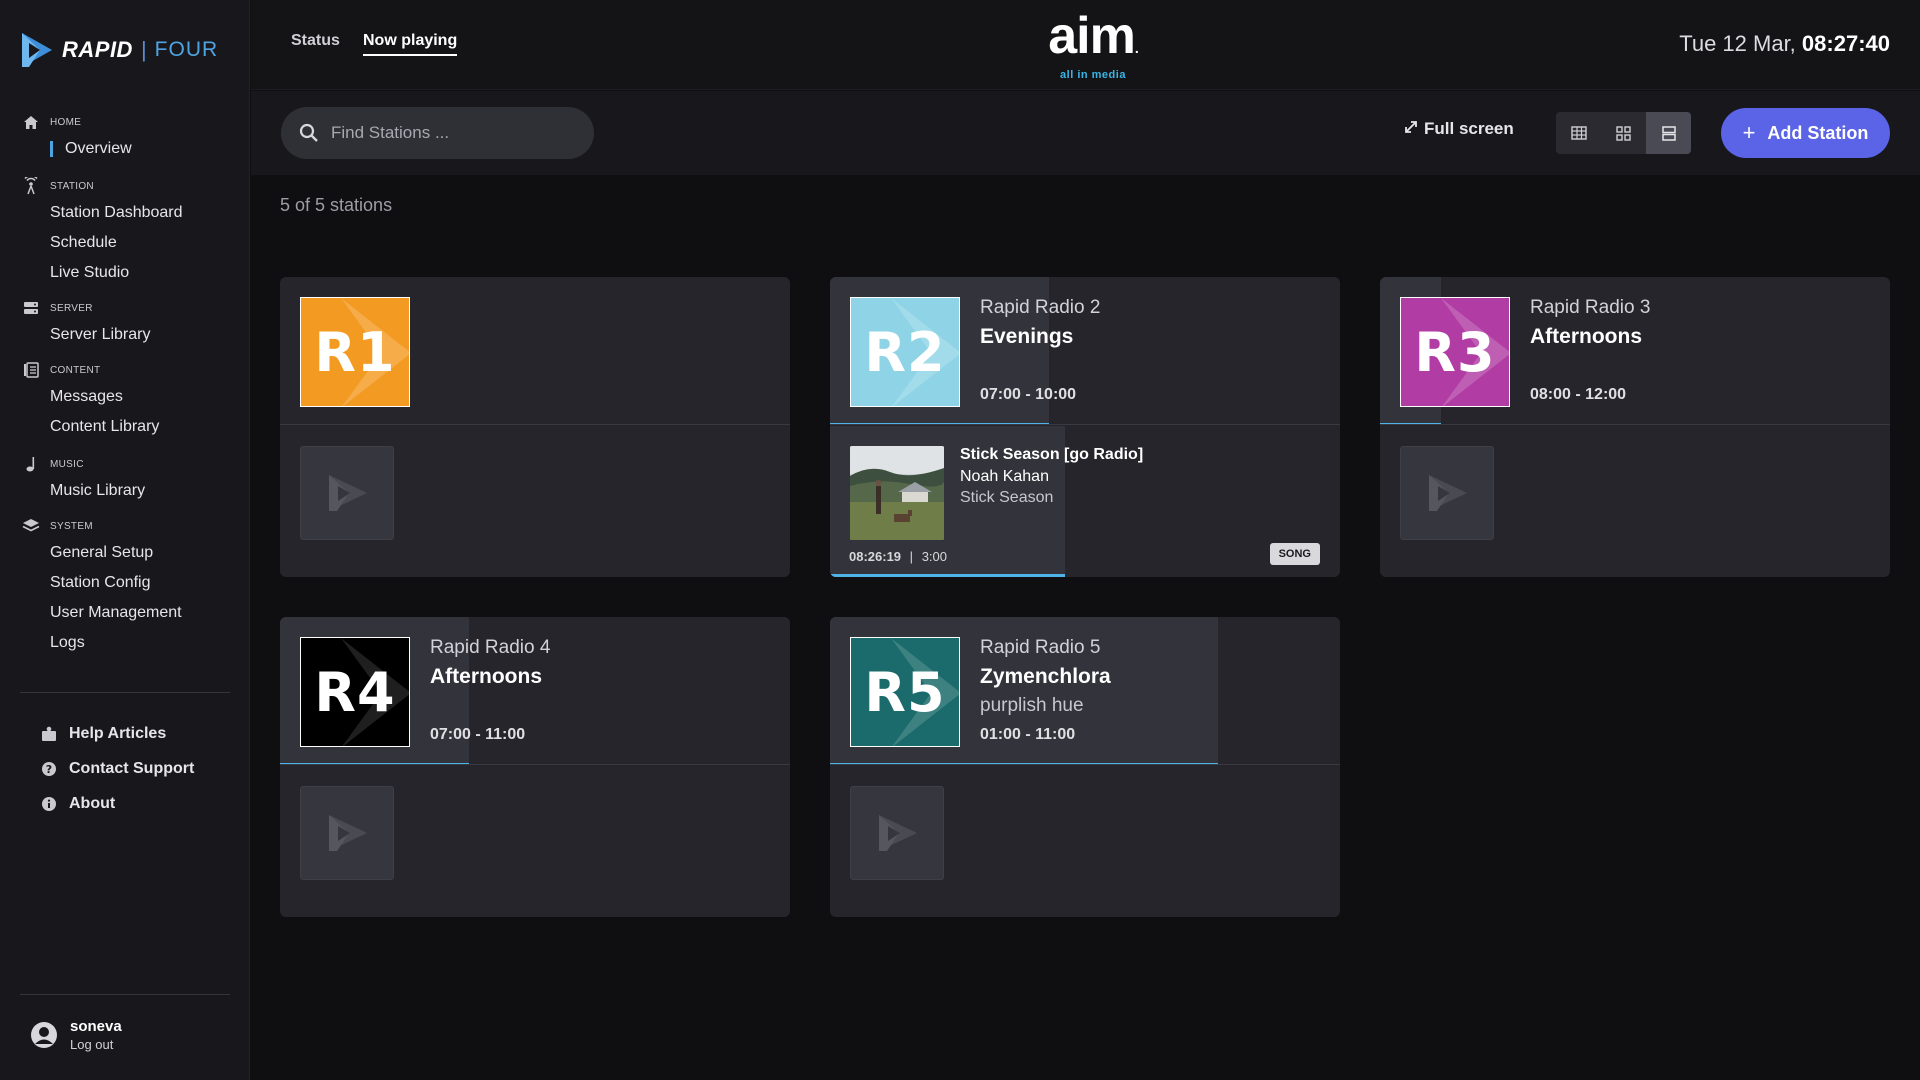  Describe the element at coordinates (125, 273) in the screenshot. I see `sidebar-item-live-studio: Live Studio` at that location.